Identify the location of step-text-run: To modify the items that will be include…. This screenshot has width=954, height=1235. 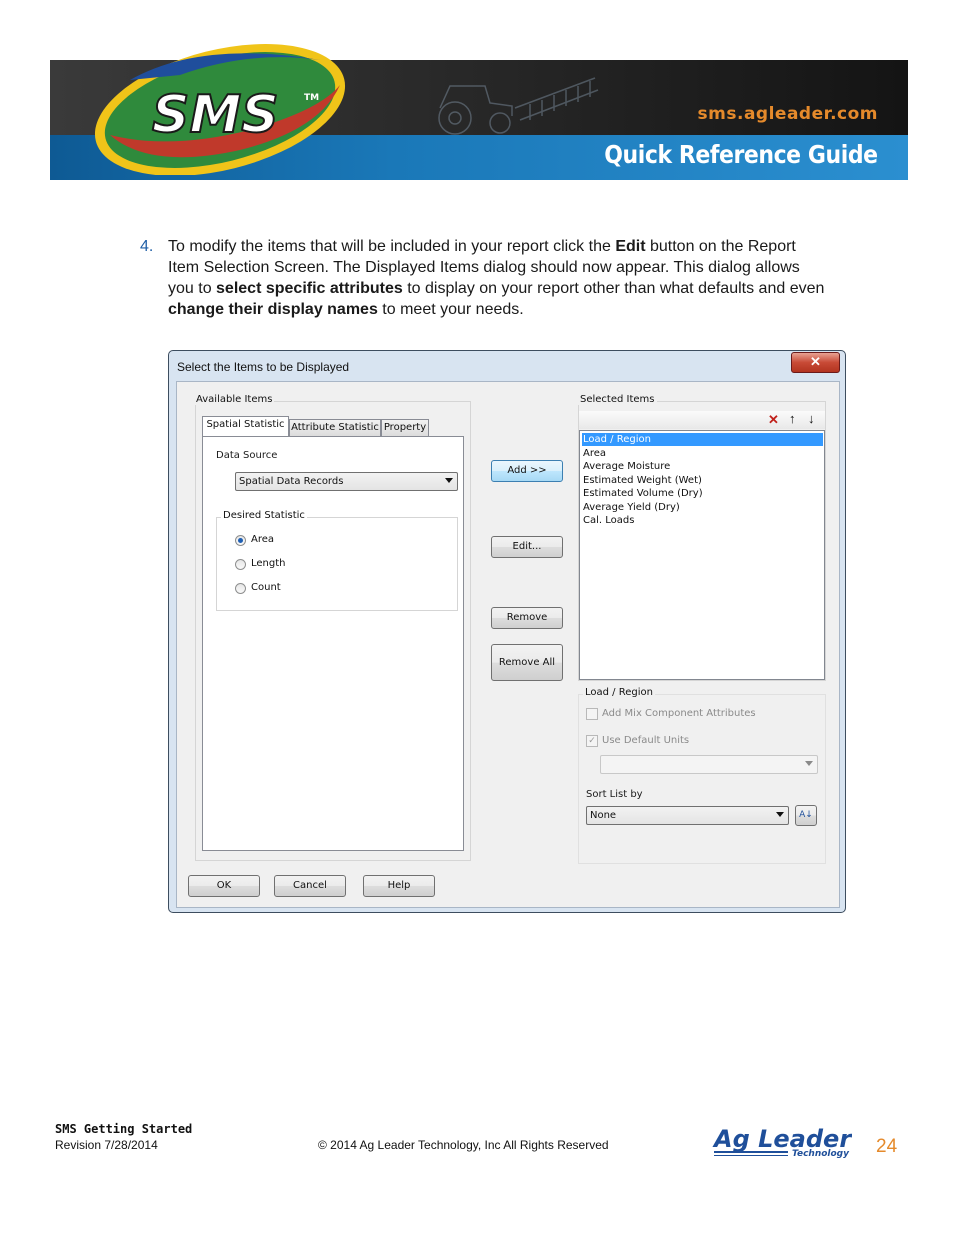
(392, 246).